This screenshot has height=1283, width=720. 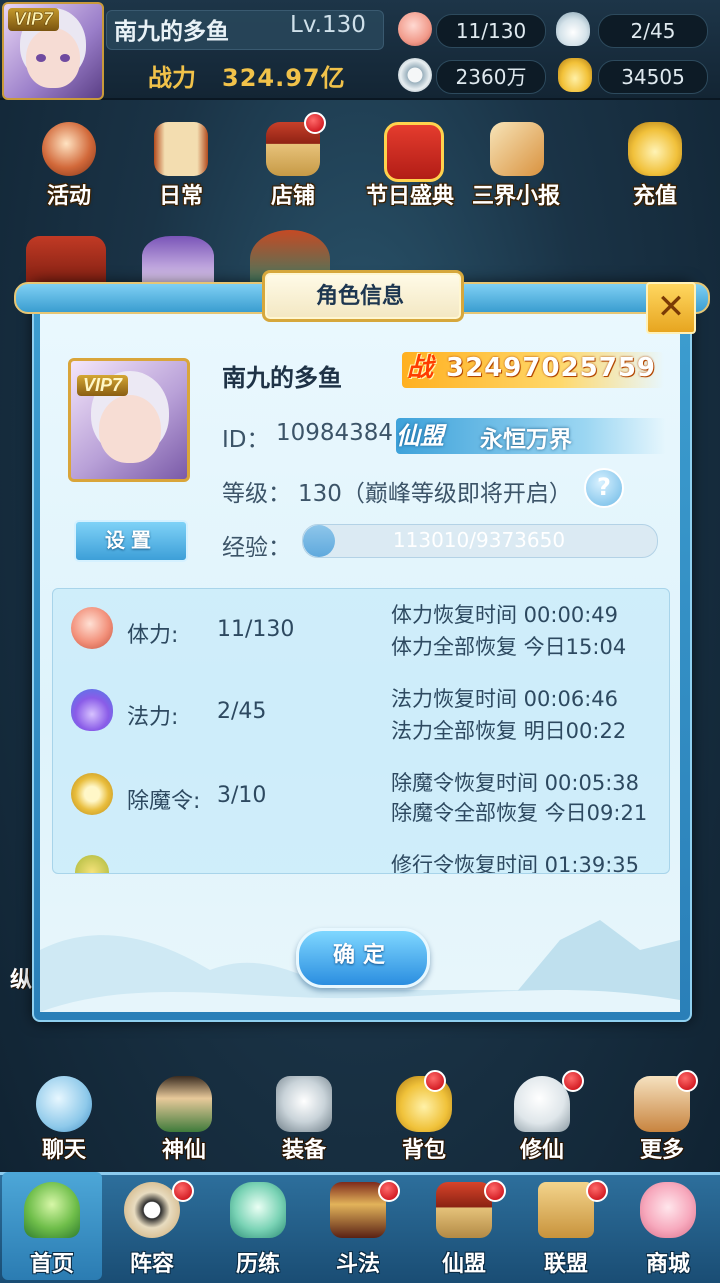 What do you see at coordinates (424, 1124) in the screenshot?
I see `bag-button: 背包` at bounding box center [424, 1124].